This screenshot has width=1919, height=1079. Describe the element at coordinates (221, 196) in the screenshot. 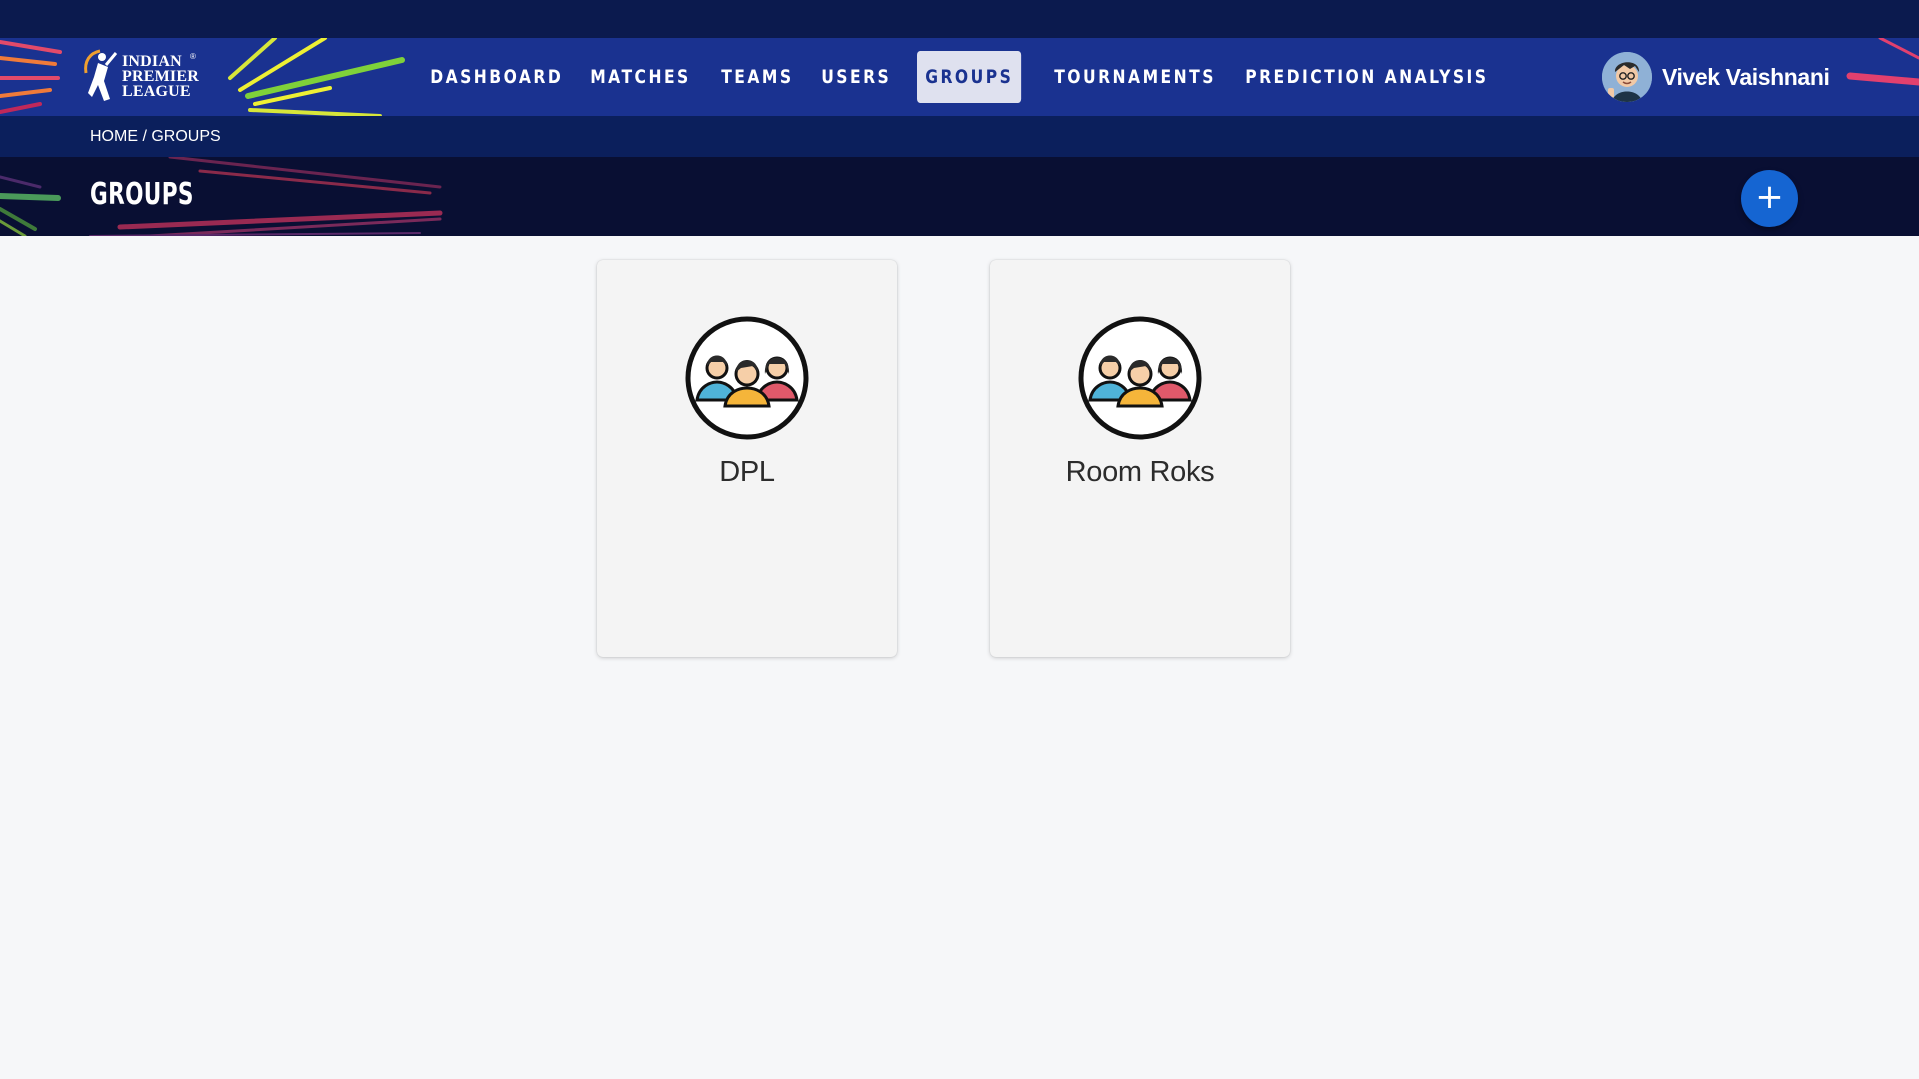

I see `title-decorative-streaks` at that location.